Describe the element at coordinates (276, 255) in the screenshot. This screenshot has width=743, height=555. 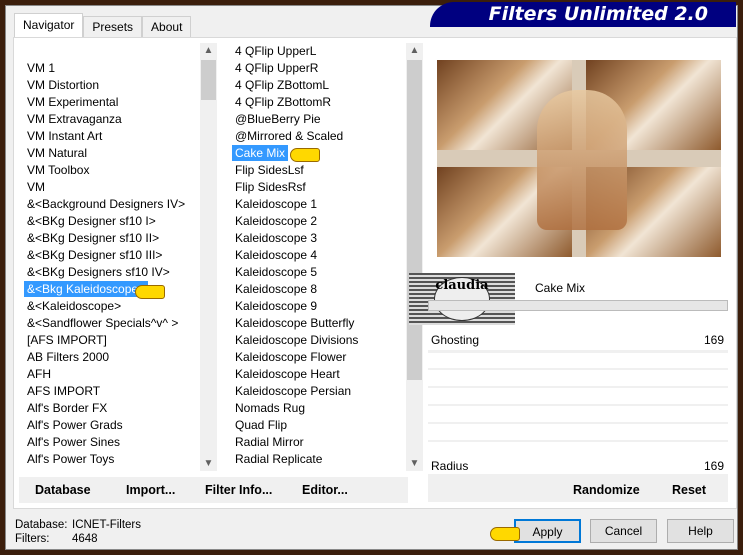
I see `filter-item: Kaleidoscope 4` at that location.